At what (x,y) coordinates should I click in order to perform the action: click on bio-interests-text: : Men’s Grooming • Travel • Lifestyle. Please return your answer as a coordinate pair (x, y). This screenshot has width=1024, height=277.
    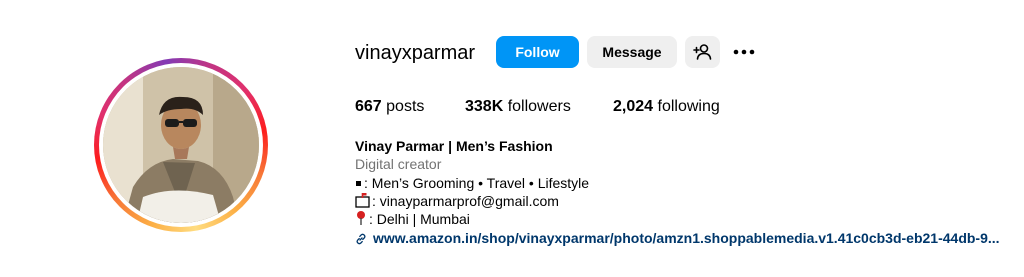
    Looking at the image, I should click on (477, 183).